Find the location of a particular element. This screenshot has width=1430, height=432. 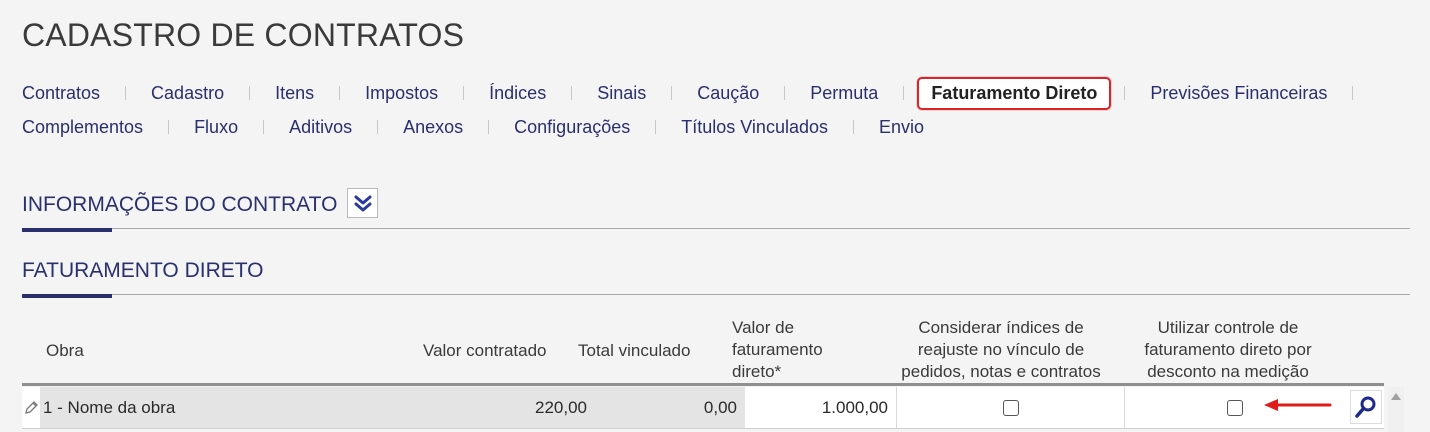

header-obra: Obra is located at coordinates (65, 351).